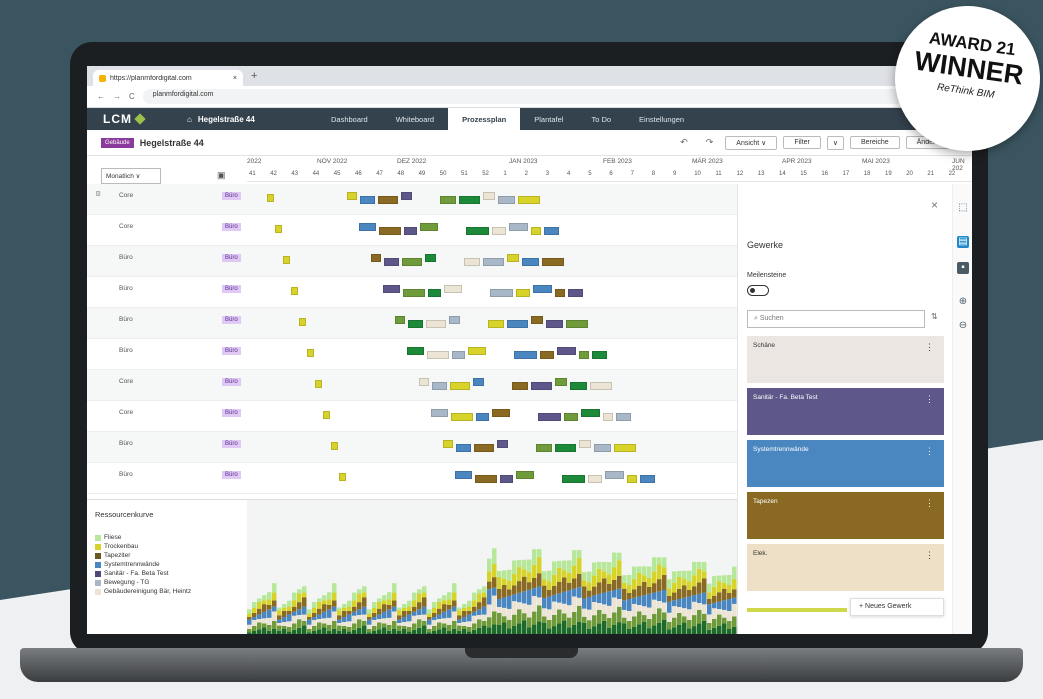  Describe the element at coordinates (751, 142) in the screenshot. I see `ansicht-button: Ansicht ∨` at that location.